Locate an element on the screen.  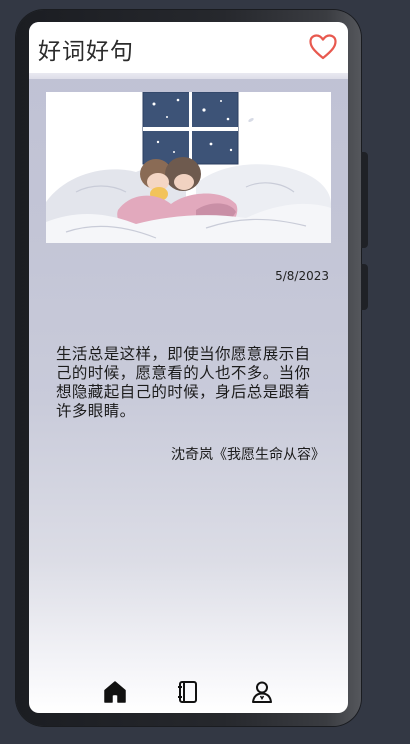
app-bar: 好词好句 is located at coordinates (188, 48).